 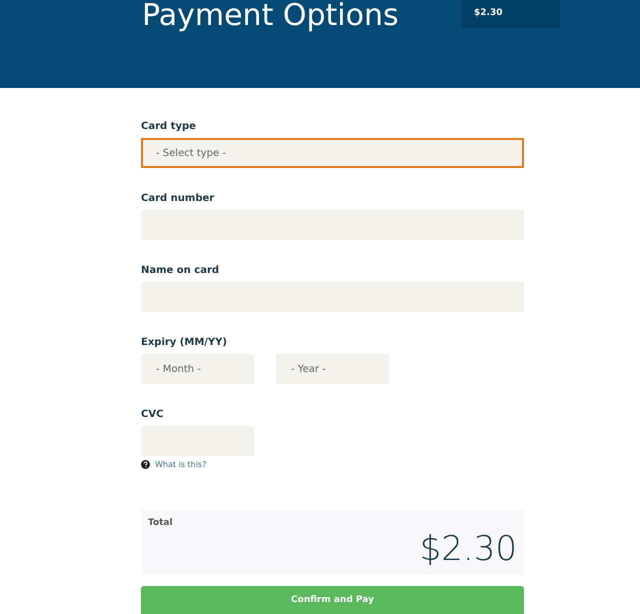 I want to click on dropdown-field: - Year -, so click(x=332, y=369).